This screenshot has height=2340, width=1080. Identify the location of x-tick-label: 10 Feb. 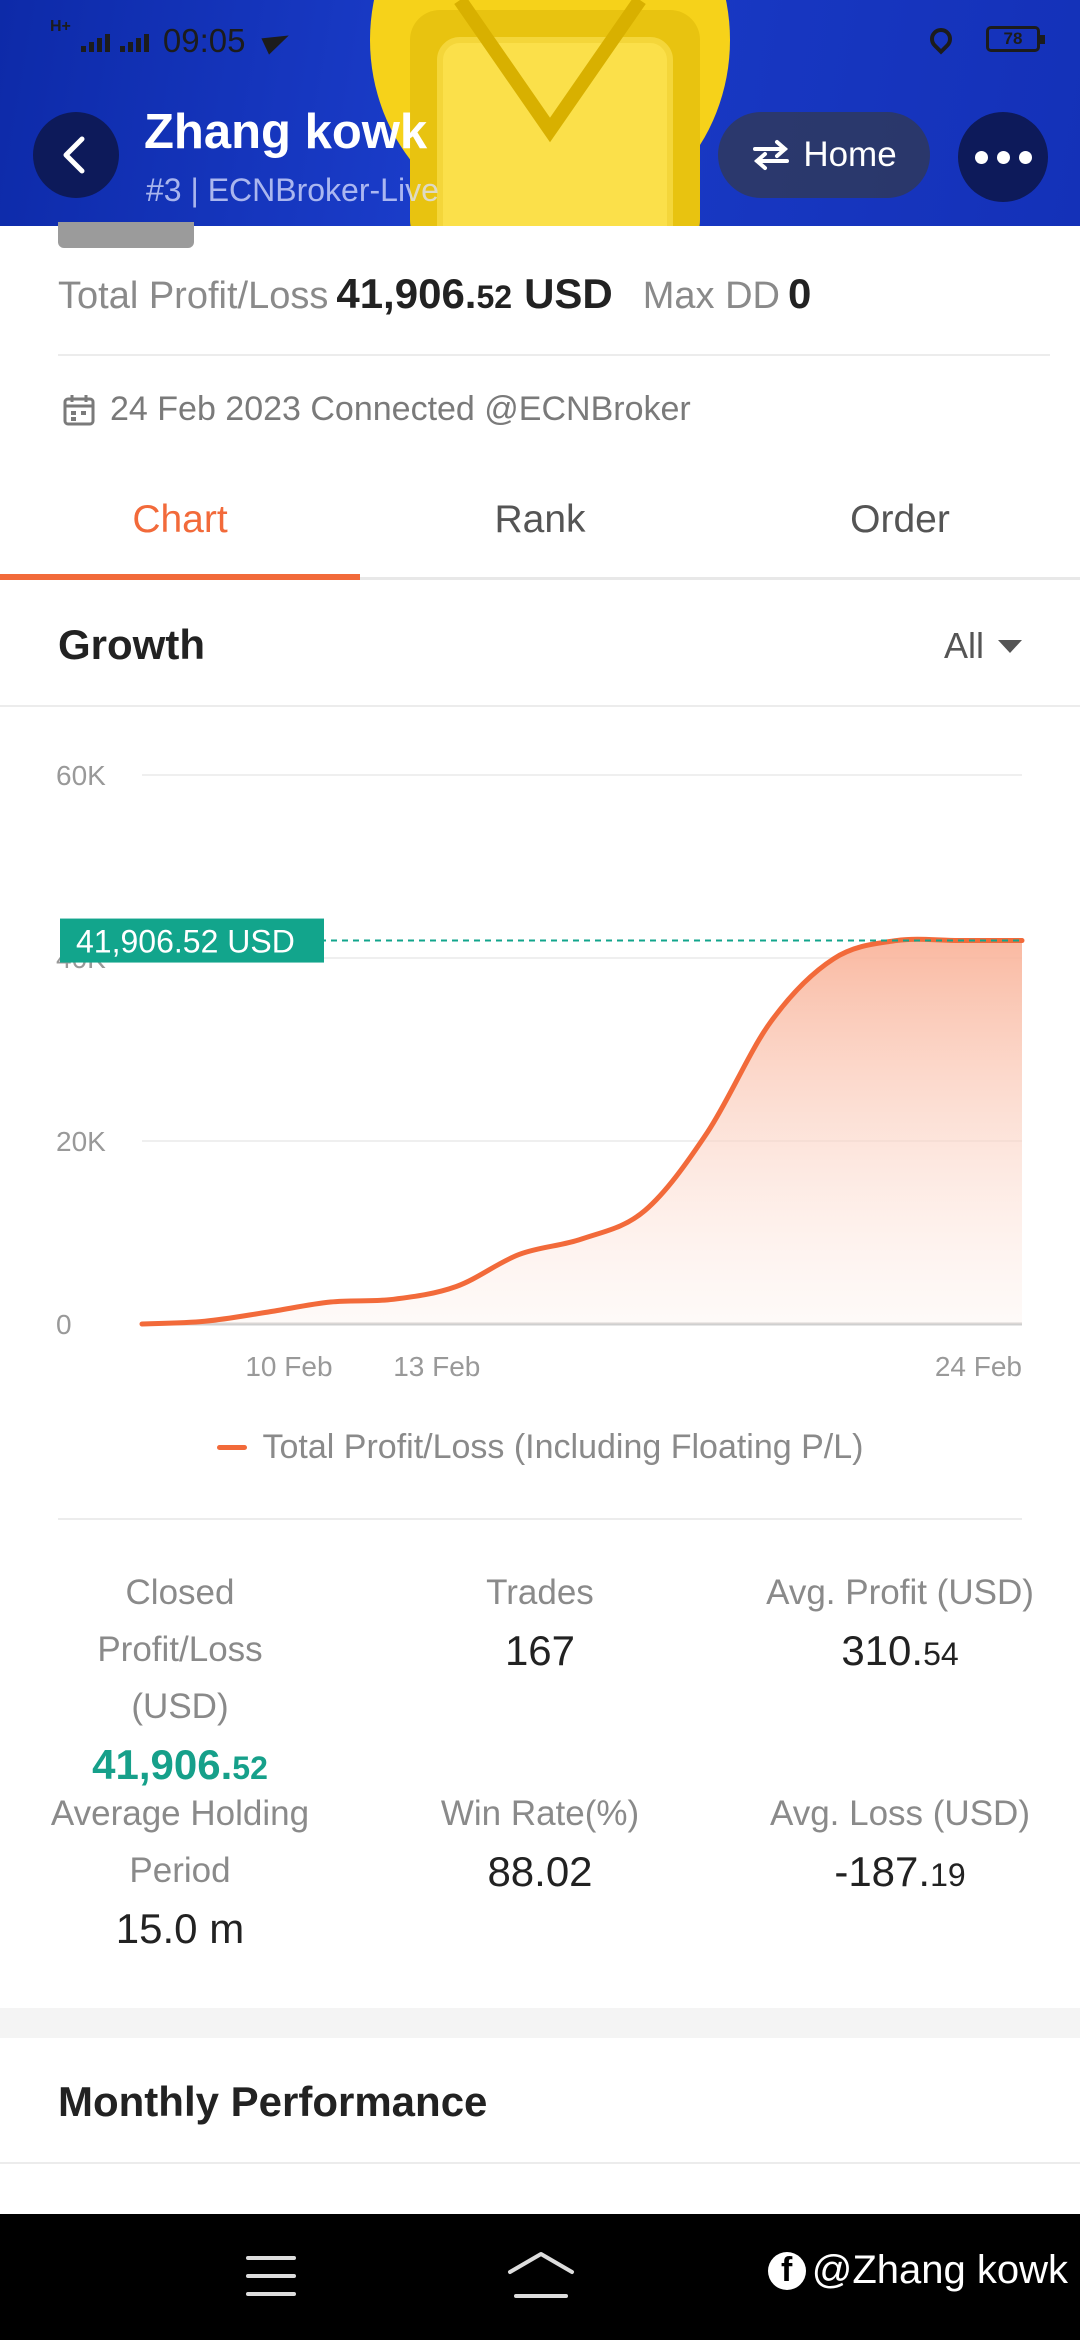
(288, 1366).